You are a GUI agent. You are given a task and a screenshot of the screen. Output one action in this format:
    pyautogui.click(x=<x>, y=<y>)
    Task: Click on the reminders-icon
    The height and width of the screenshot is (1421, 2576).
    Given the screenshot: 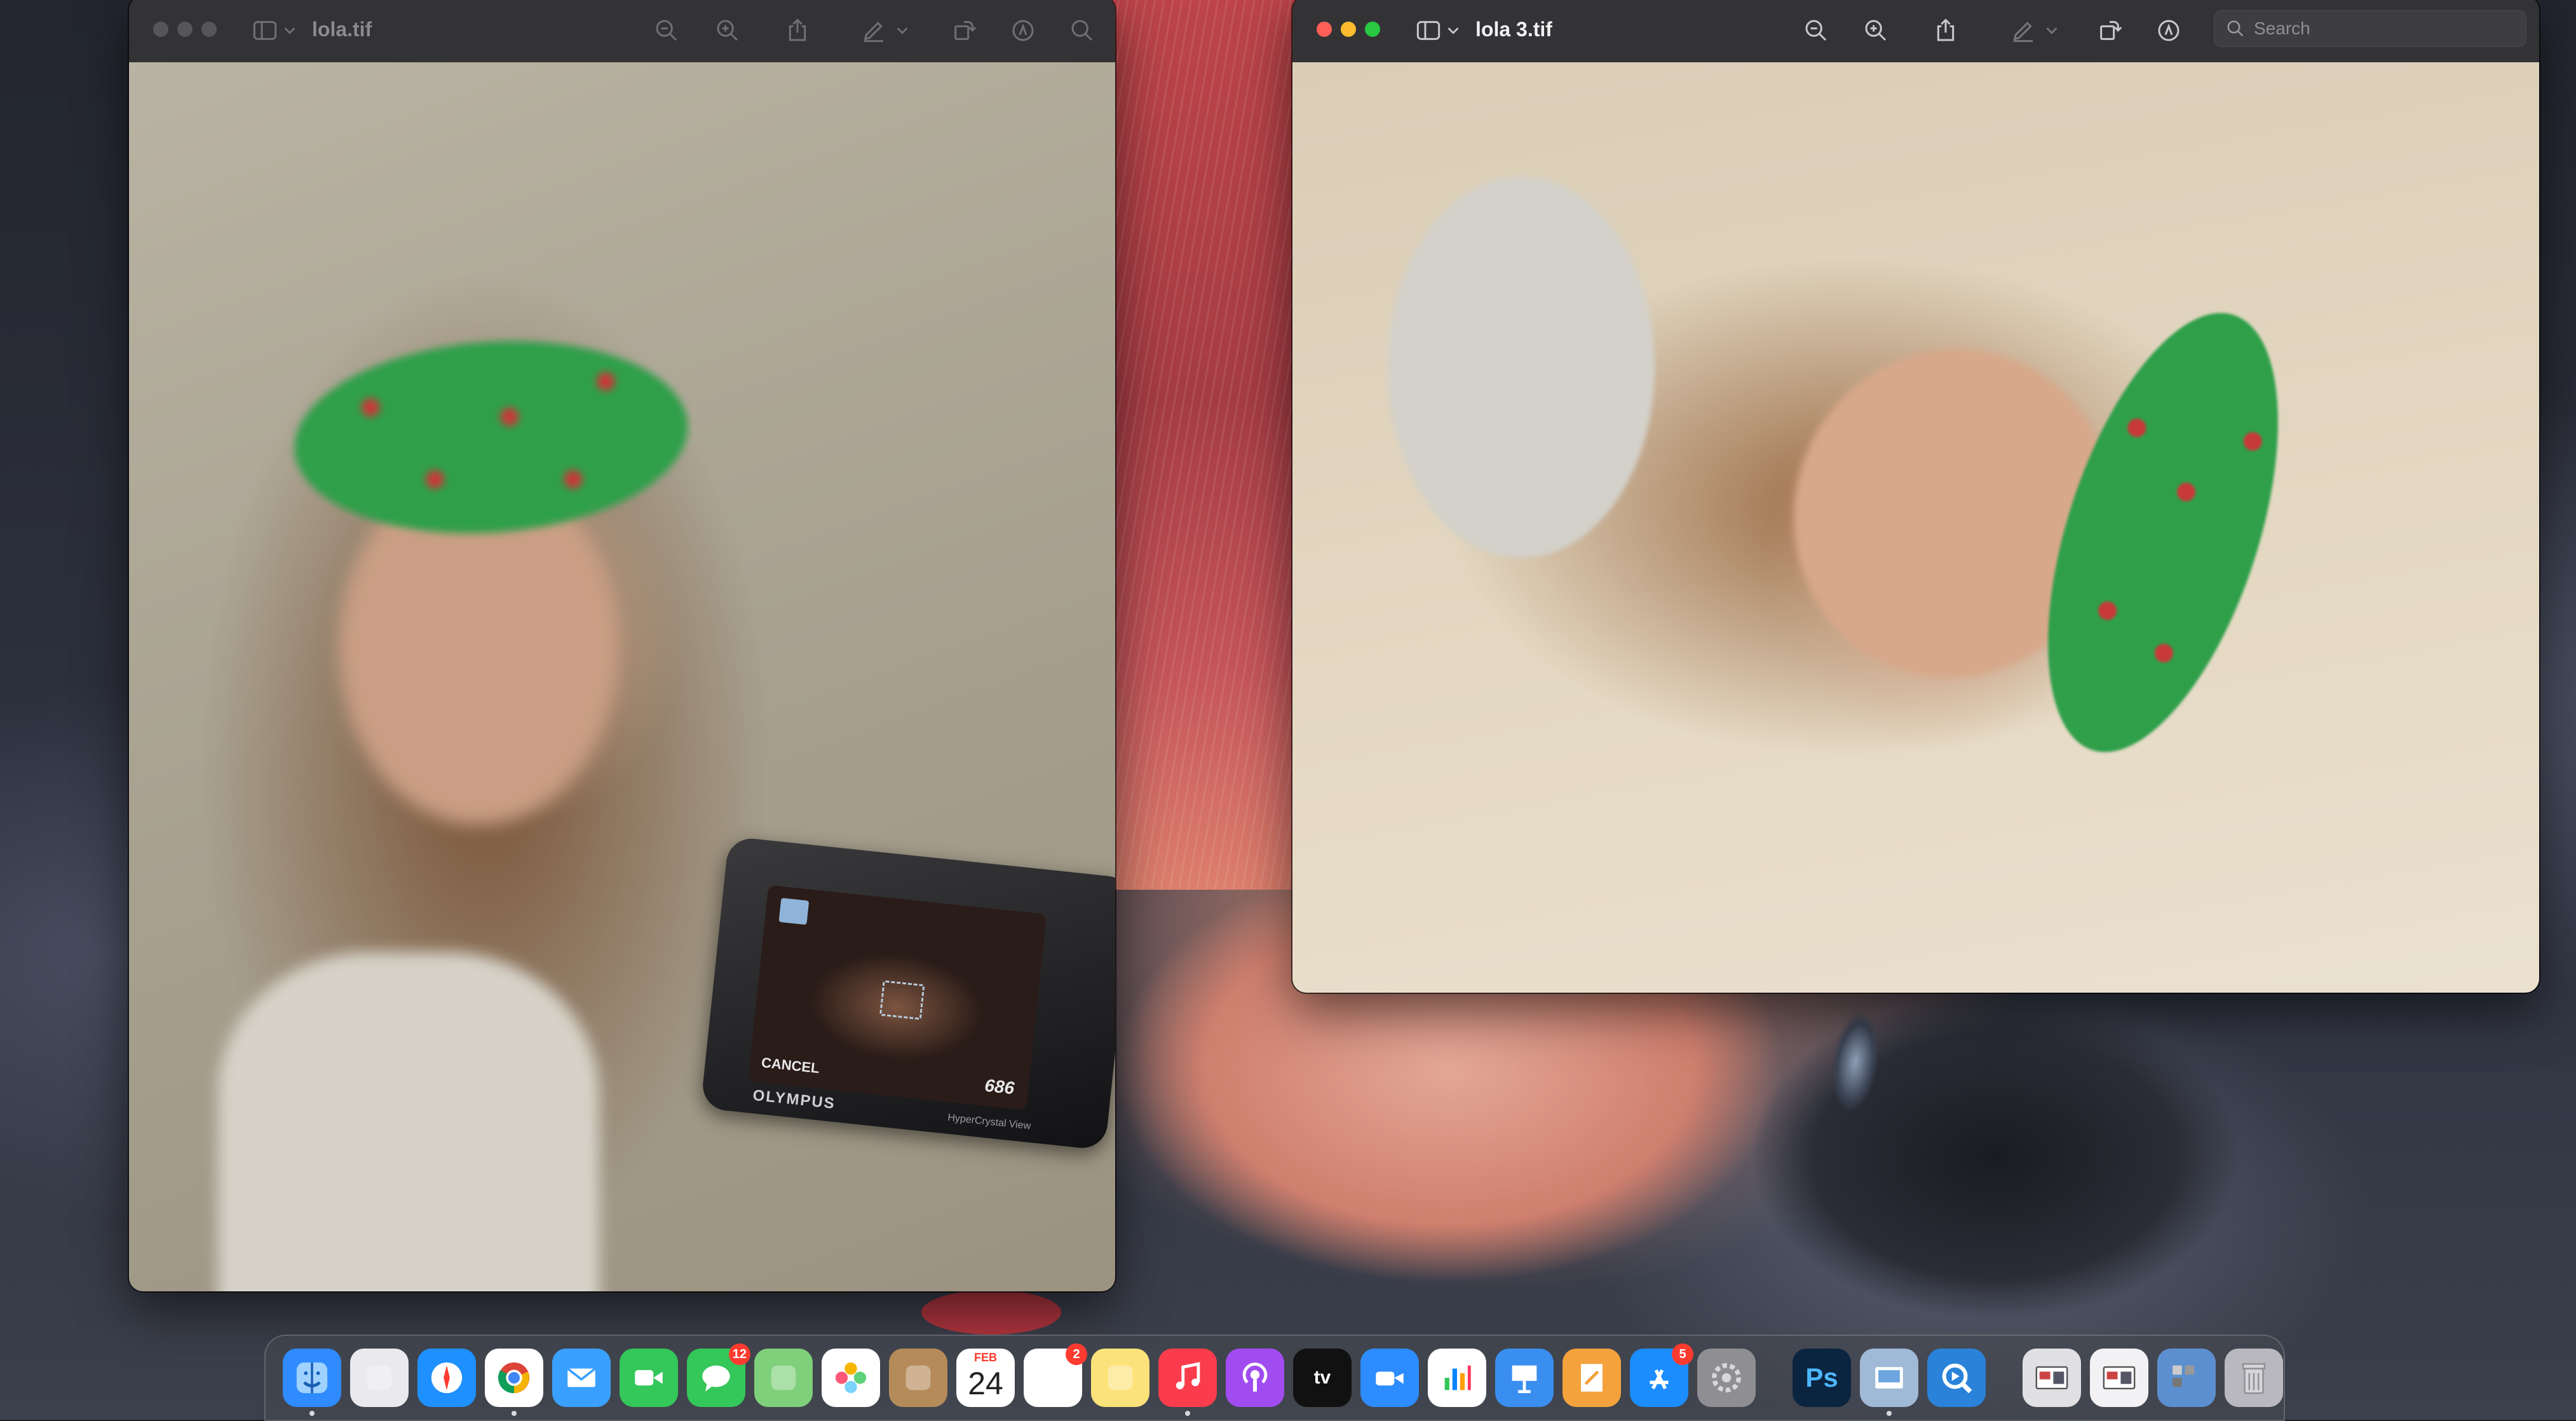 What is the action you would take?
    pyautogui.click(x=1052, y=1378)
    